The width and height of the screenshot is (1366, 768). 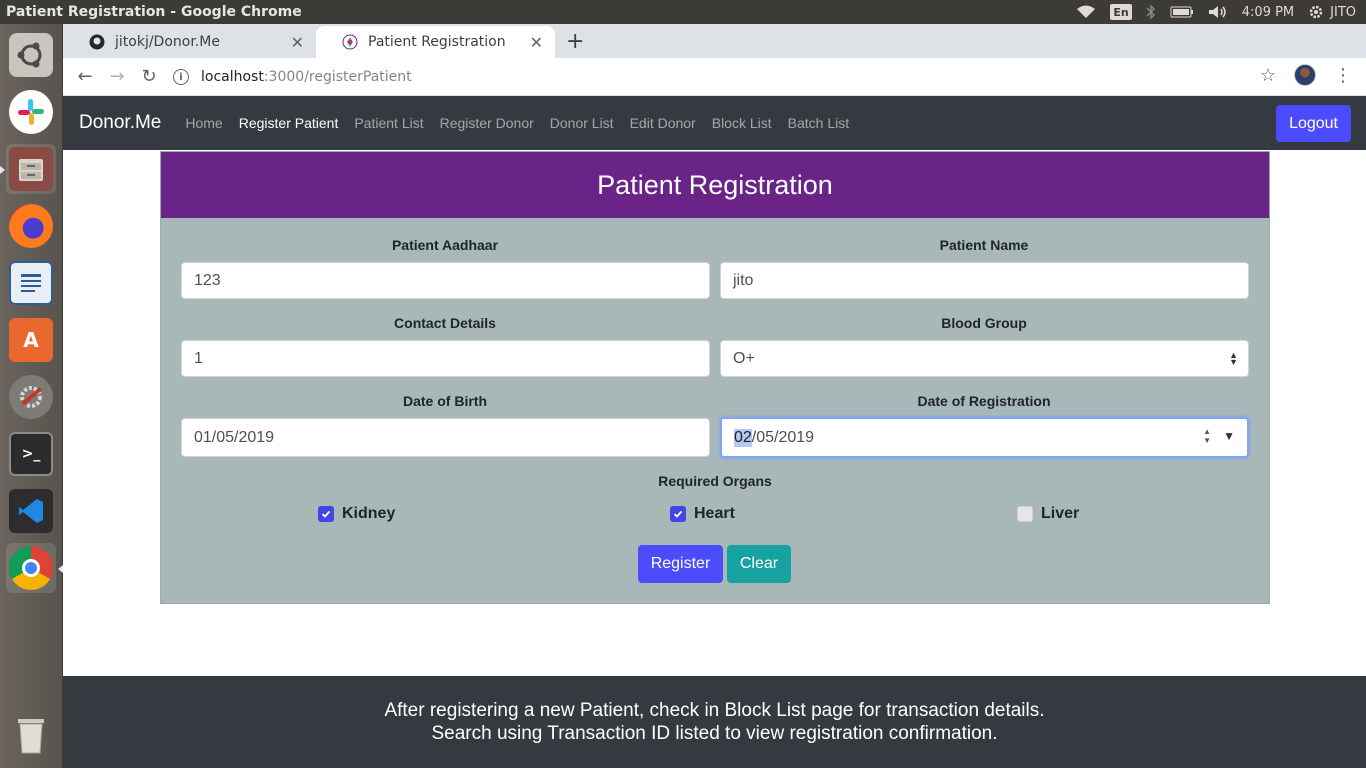 What do you see at coordinates (445, 323) in the screenshot?
I see `contact-label: Contact Details` at bounding box center [445, 323].